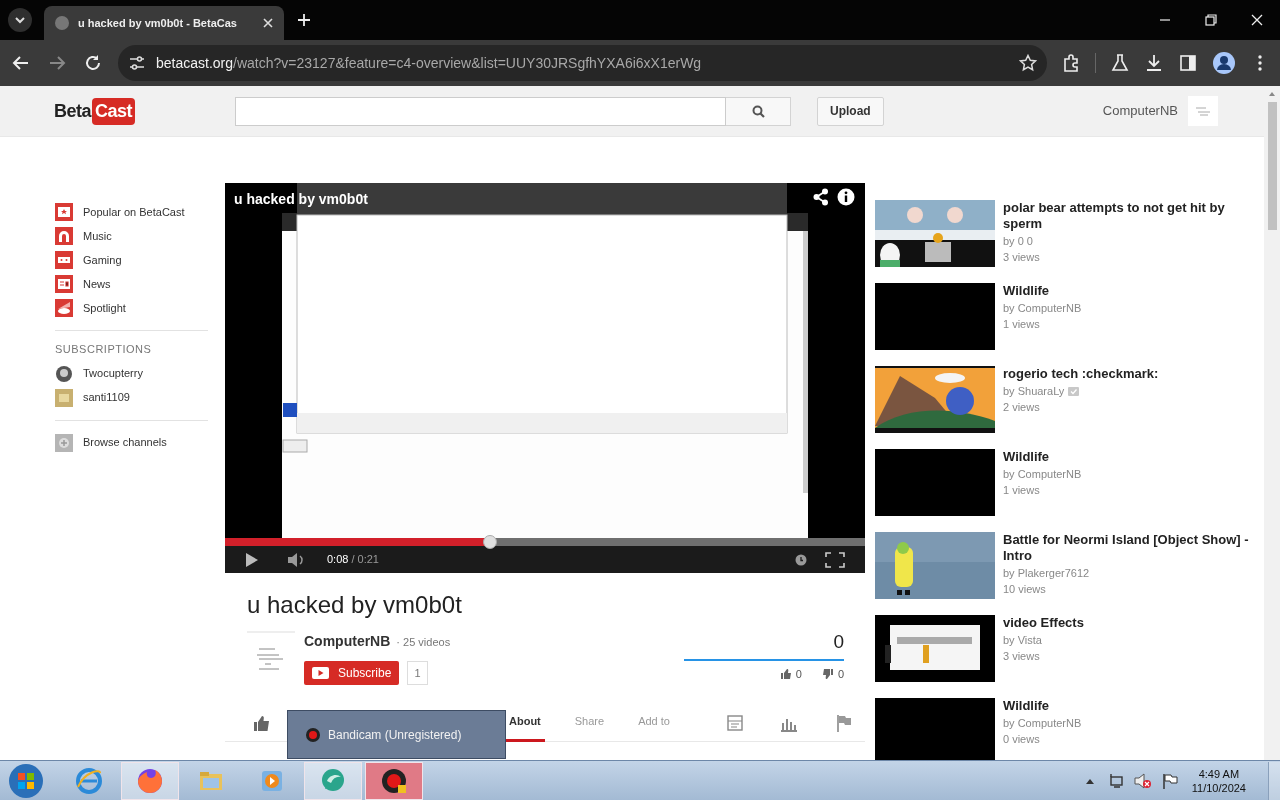 The image size is (1280, 800). What do you see at coordinates (1034, 391) in the screenshot?
I see `channel-name: by ShuaraLy` at bounding box center [1034, 391].